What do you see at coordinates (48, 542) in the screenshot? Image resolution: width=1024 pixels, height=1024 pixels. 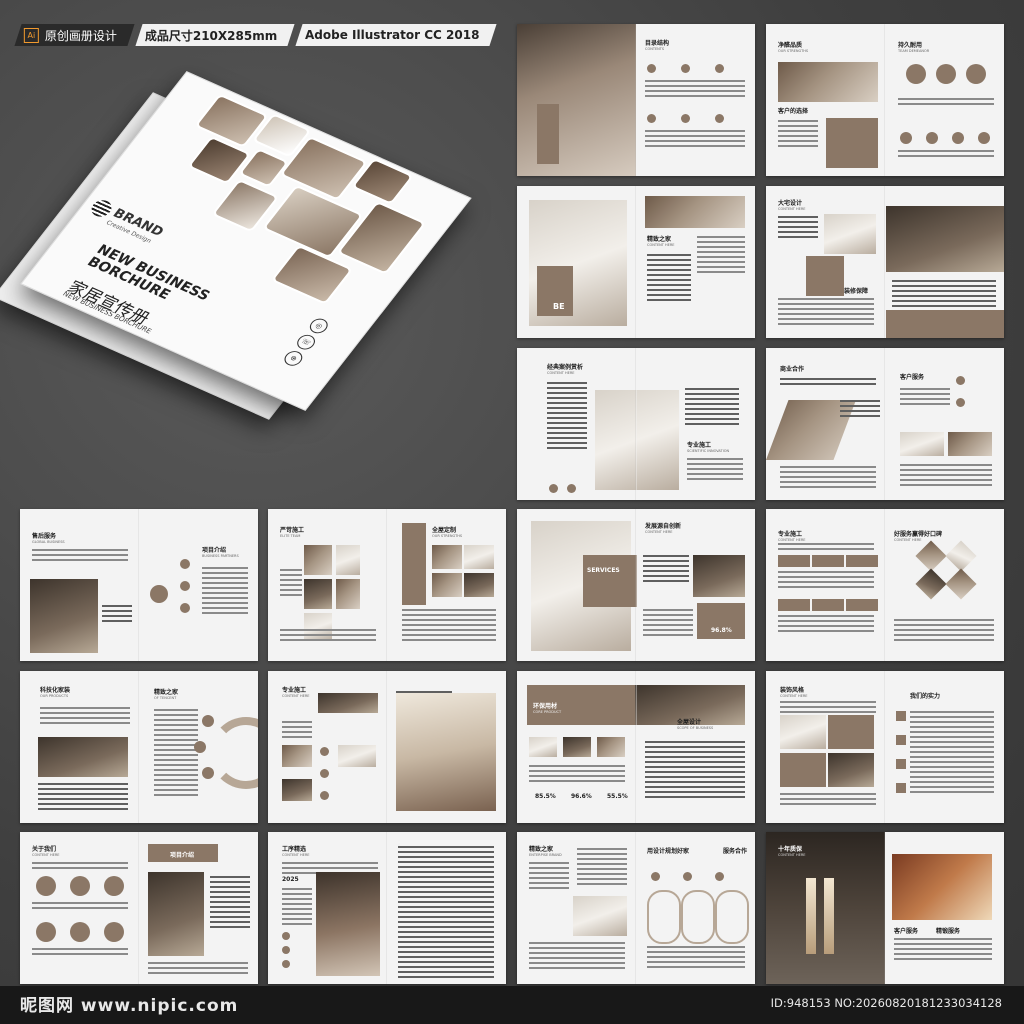 I see `heading-sub: GLOBAL BUSINESS` at bounding box center [48, 542].